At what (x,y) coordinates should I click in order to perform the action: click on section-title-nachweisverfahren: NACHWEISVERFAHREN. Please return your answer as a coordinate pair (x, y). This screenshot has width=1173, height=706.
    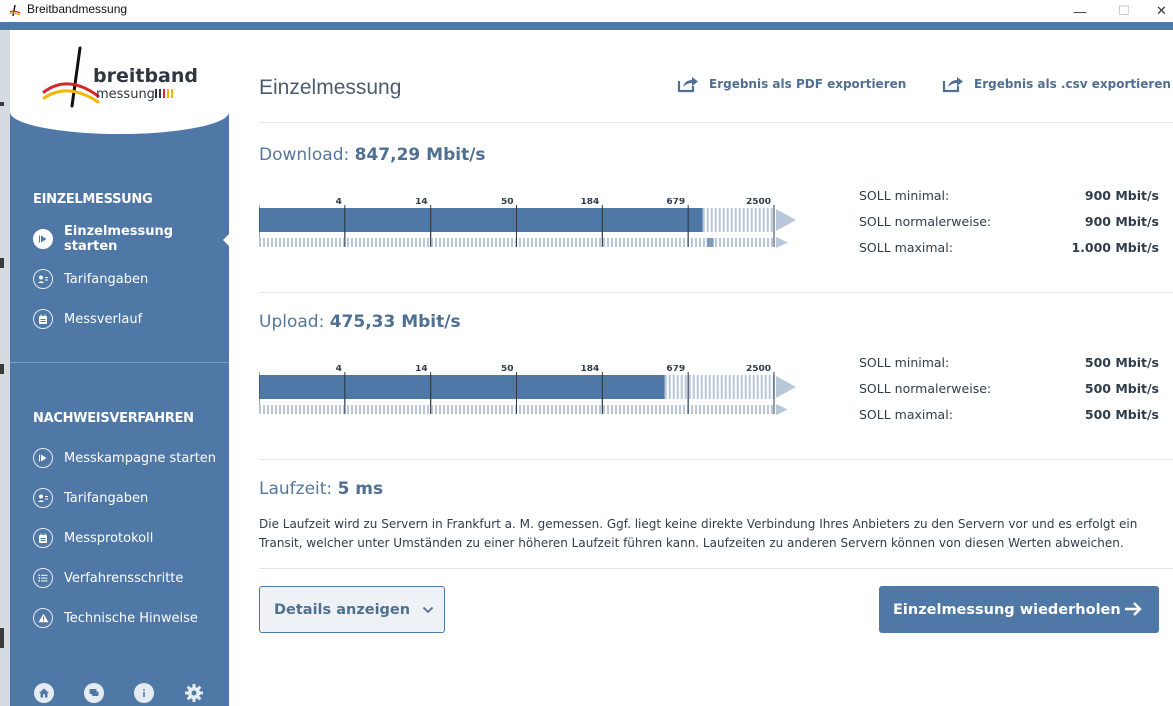
    Looking at the image, I should click on (113, 418).